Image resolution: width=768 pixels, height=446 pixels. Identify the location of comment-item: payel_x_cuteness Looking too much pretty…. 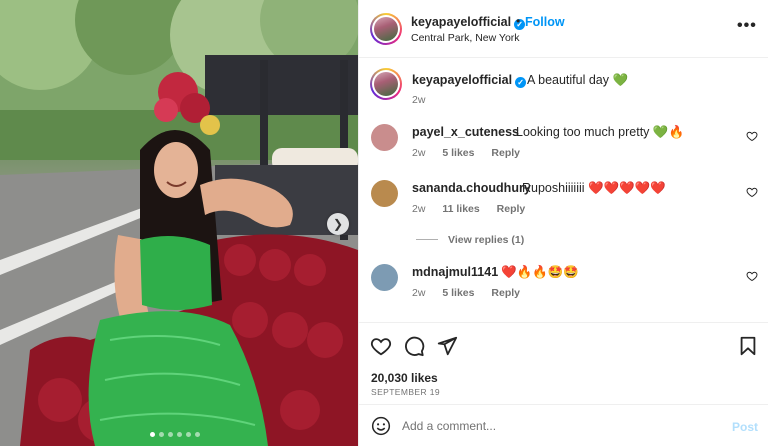
(565, 144).